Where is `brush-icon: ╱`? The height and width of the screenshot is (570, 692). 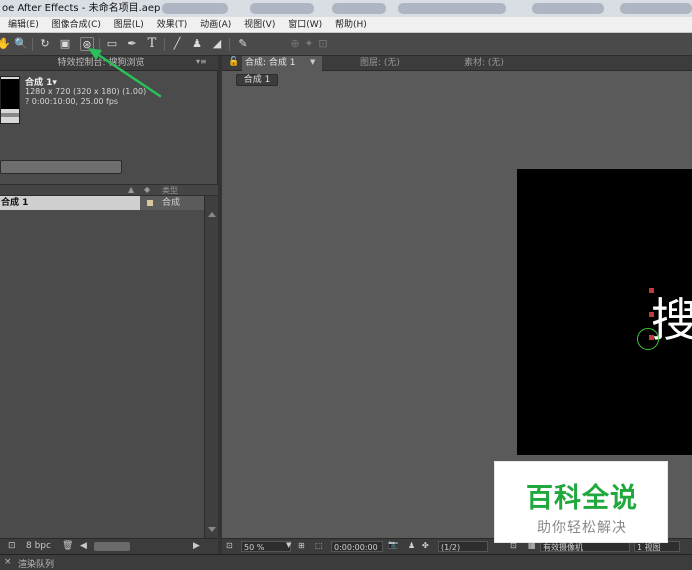
brush-icon: ╱ is located at coordinates (177, 44).